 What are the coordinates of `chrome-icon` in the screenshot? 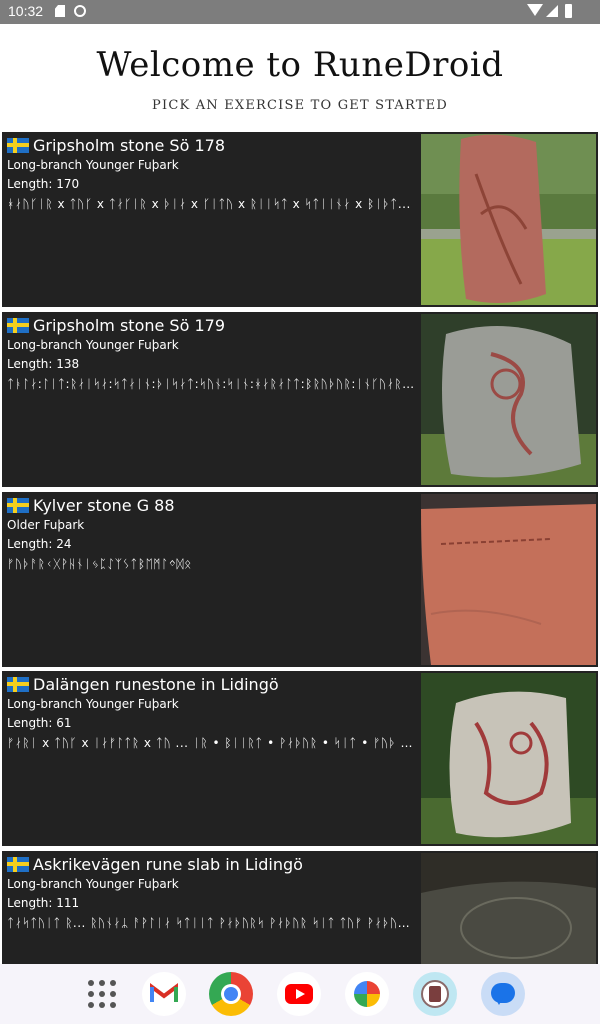 It's located at (231, 994).